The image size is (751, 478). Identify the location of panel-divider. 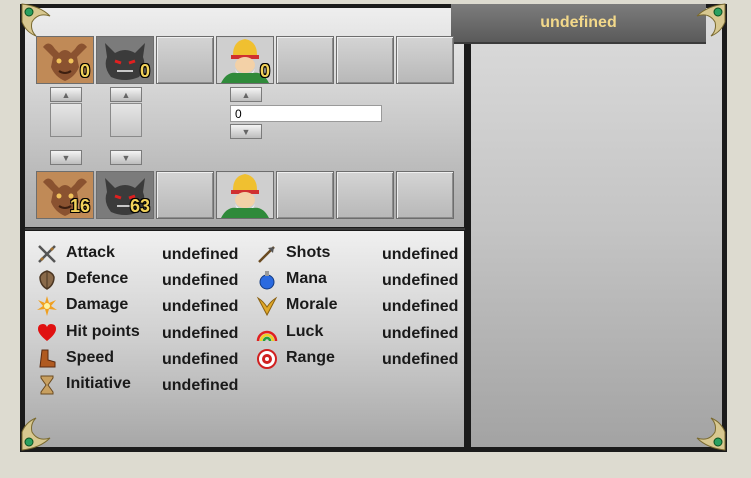
(245, 229).